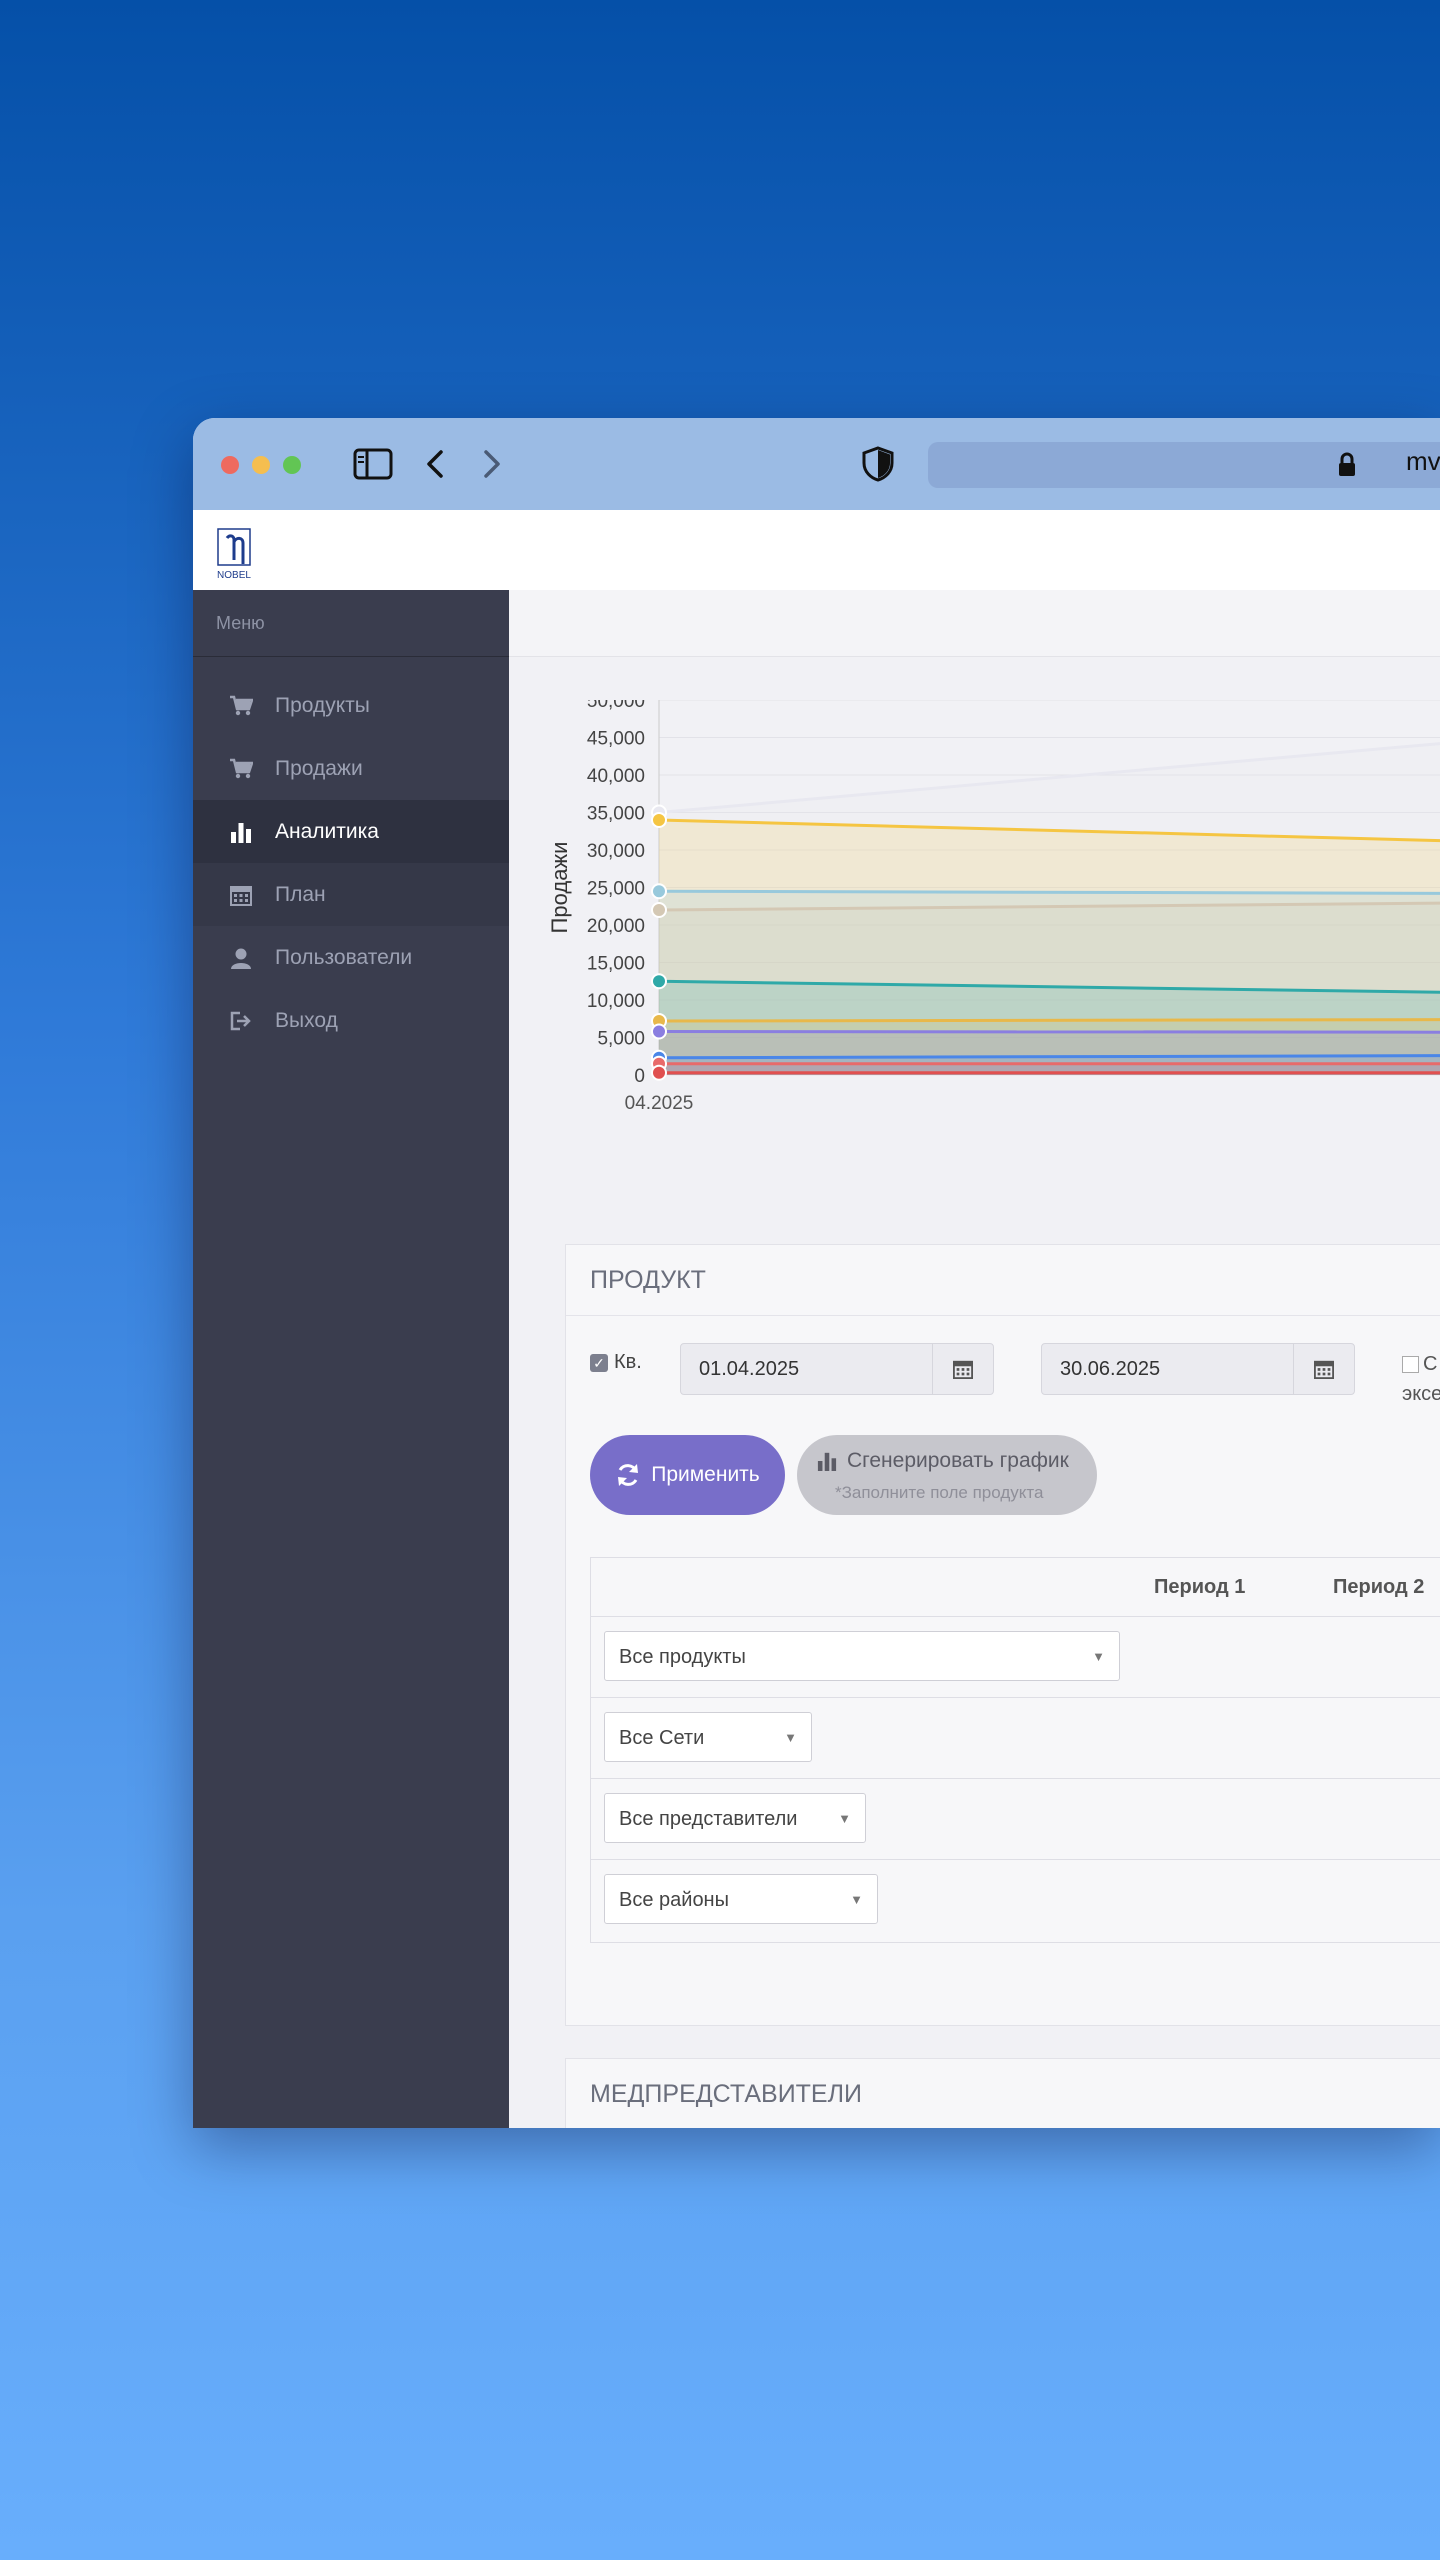 This screenshot has width=1440, height=2560. Describe the element at coordinates (491, 466) in the screenshot. I see `forward-icon` at that location.